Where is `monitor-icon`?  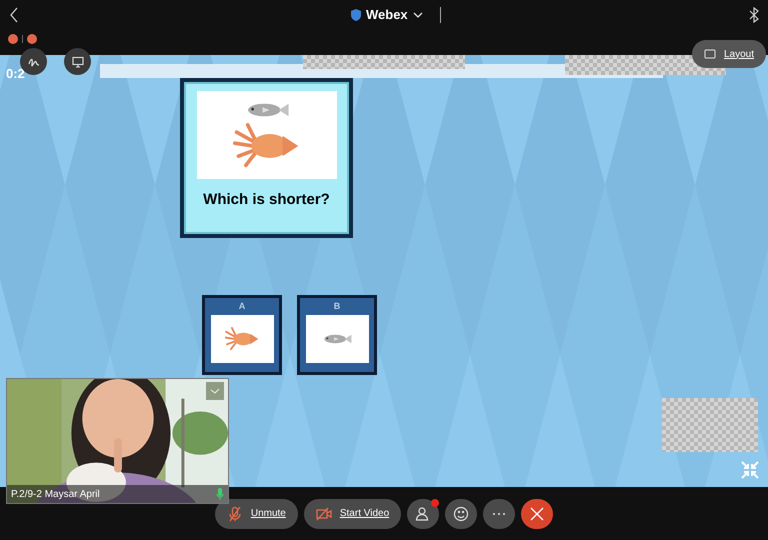
monitor-icon is located at coordinates (78, 62).